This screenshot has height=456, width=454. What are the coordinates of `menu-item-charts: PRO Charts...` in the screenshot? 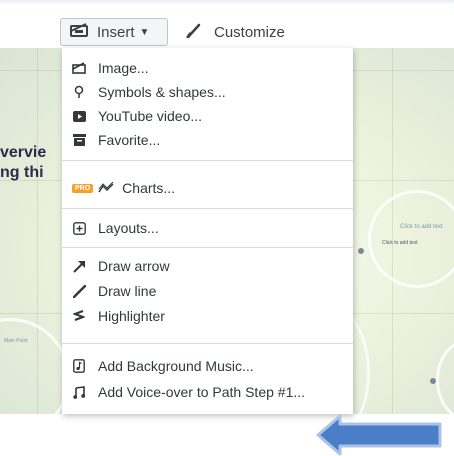 It's located at (207, 188).